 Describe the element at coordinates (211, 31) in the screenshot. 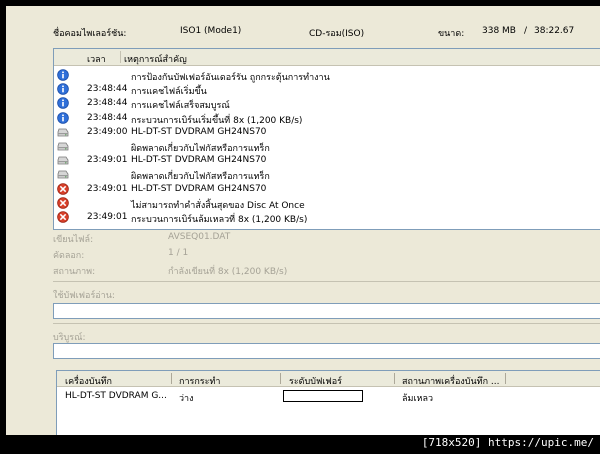

I see `compilation-name-value: ISO1 (Mode1)` at that location.